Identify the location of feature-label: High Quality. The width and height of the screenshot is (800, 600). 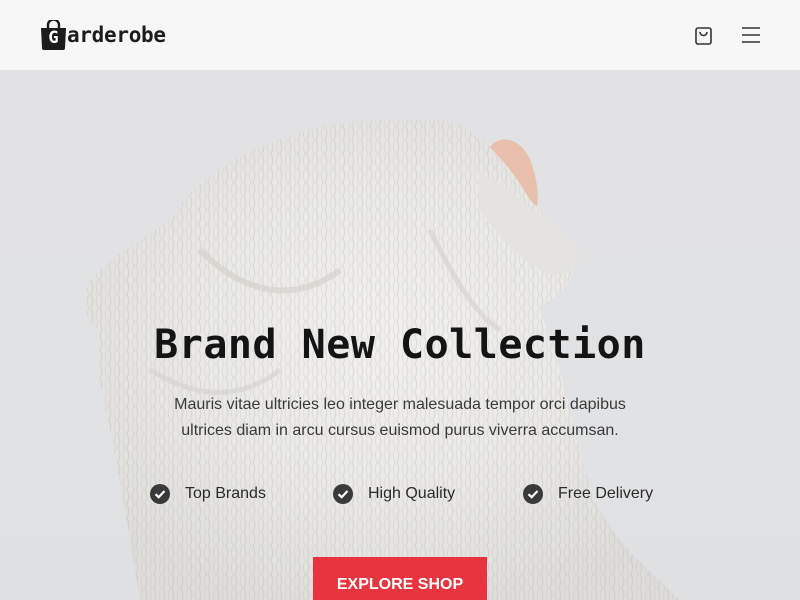
(412, 493).